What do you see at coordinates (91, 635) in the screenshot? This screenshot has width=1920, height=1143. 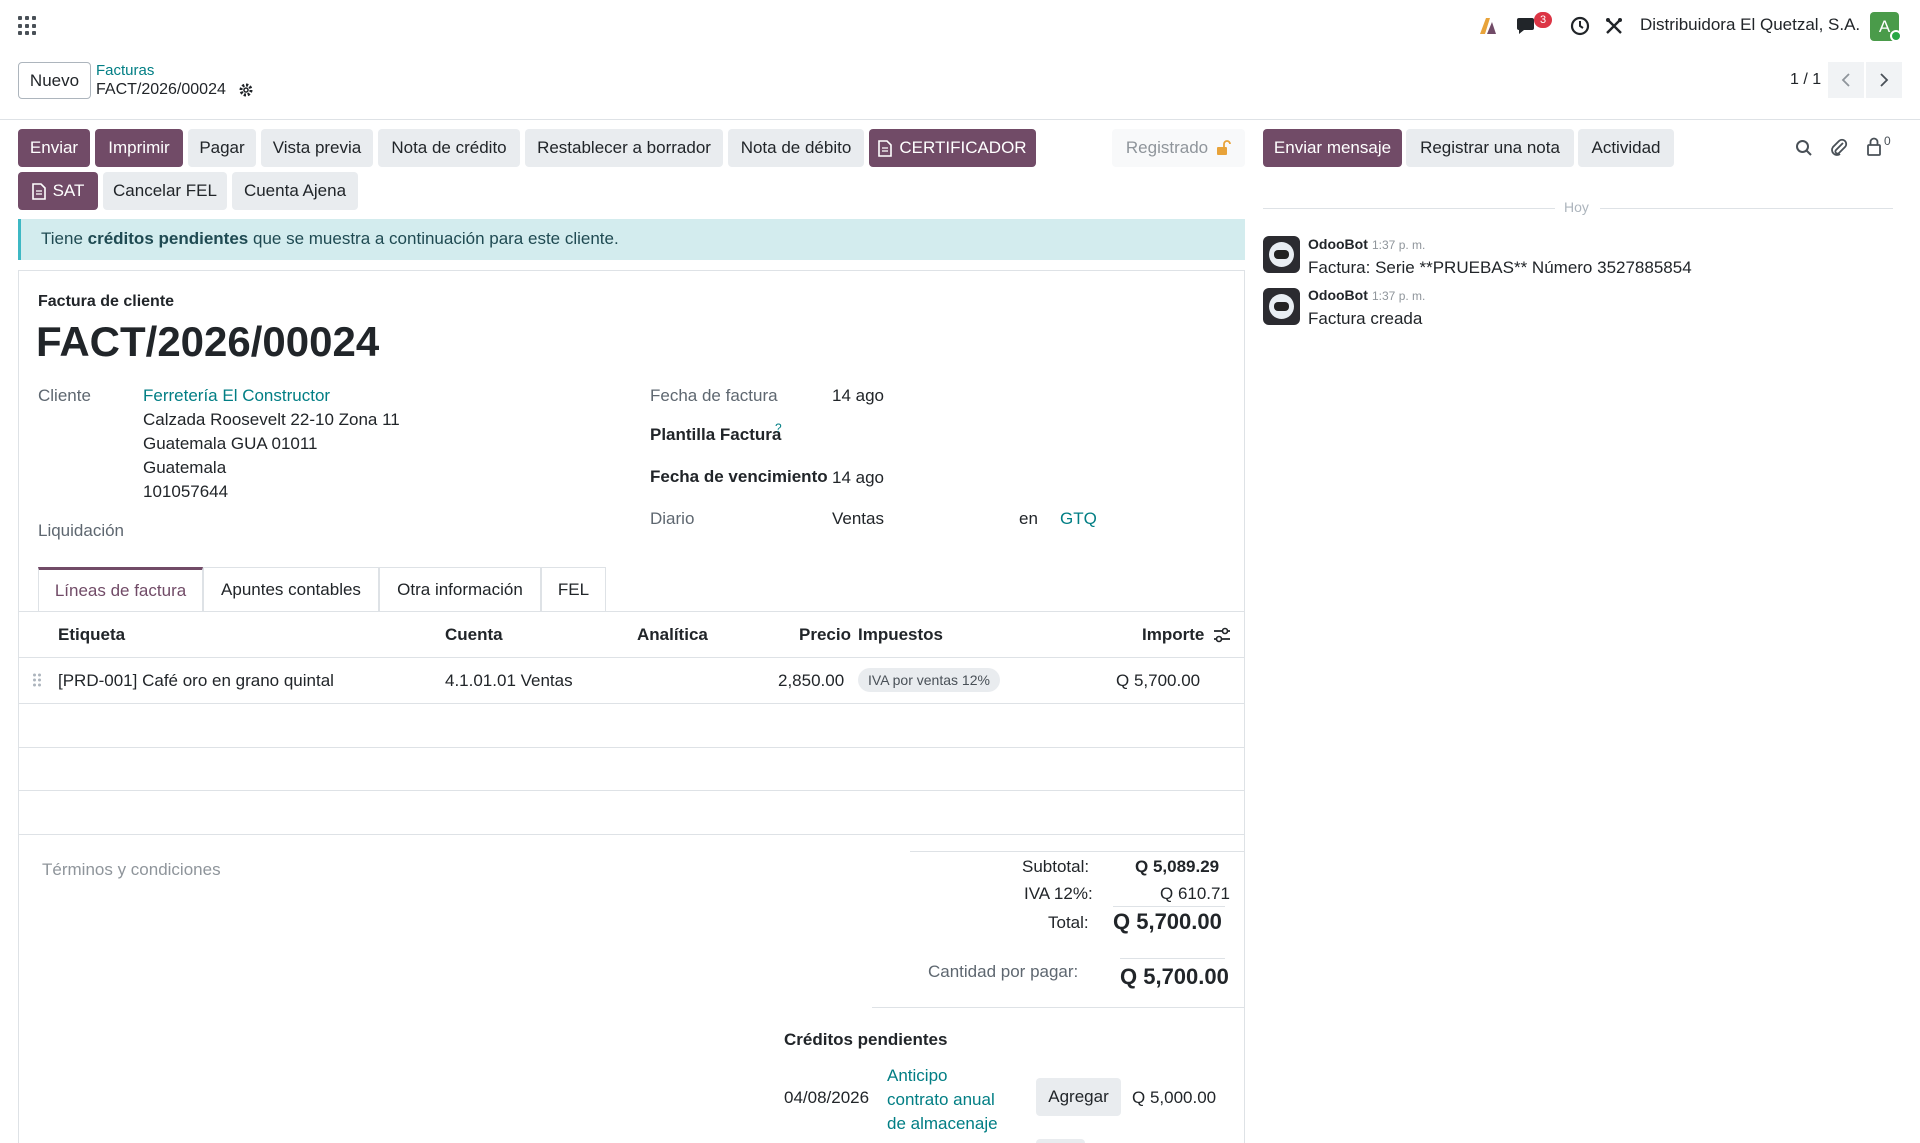 I see `col-header-label: Etiqueta` at bounding box center [91, 635].